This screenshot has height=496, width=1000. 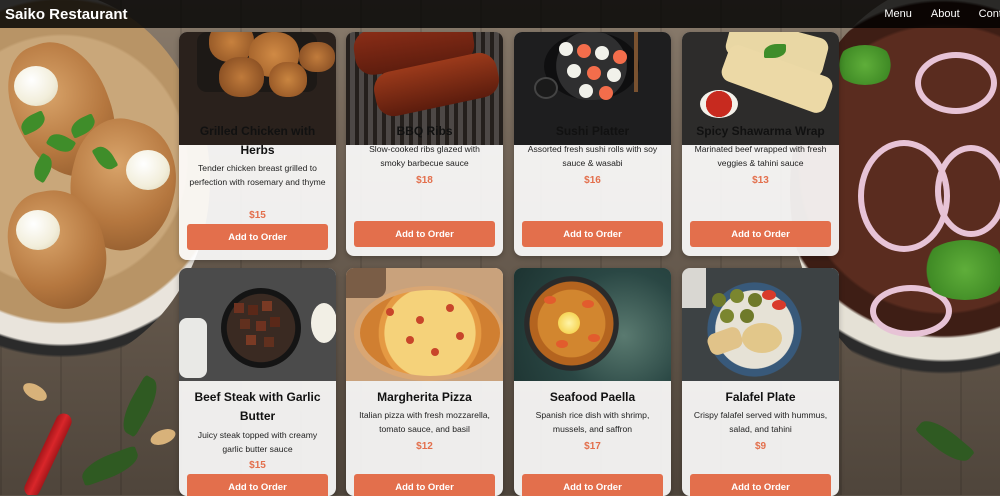 What do you see at coordinates (760, 324) in the screenshot?
I see `falafel-photo` at bounding box center [760, 324].